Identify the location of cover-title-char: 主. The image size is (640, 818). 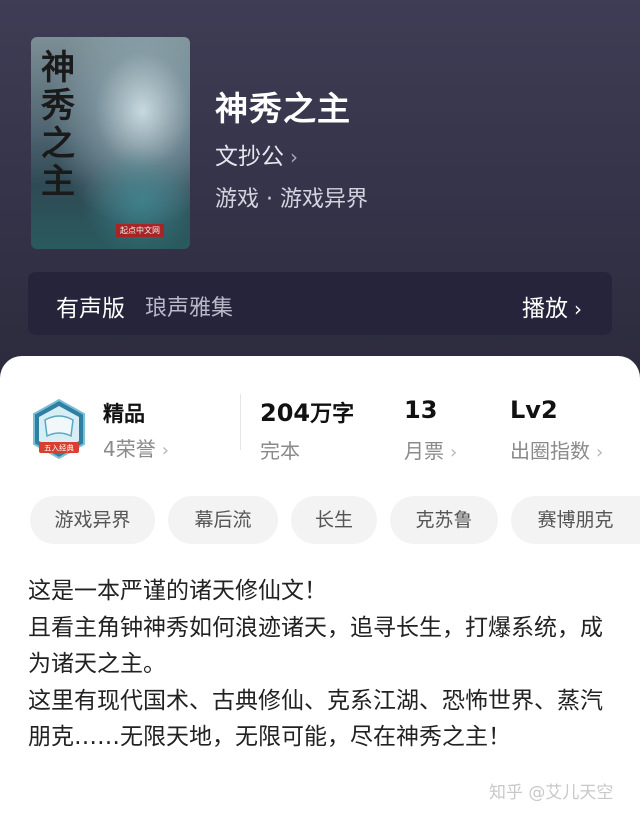
(58, 182).